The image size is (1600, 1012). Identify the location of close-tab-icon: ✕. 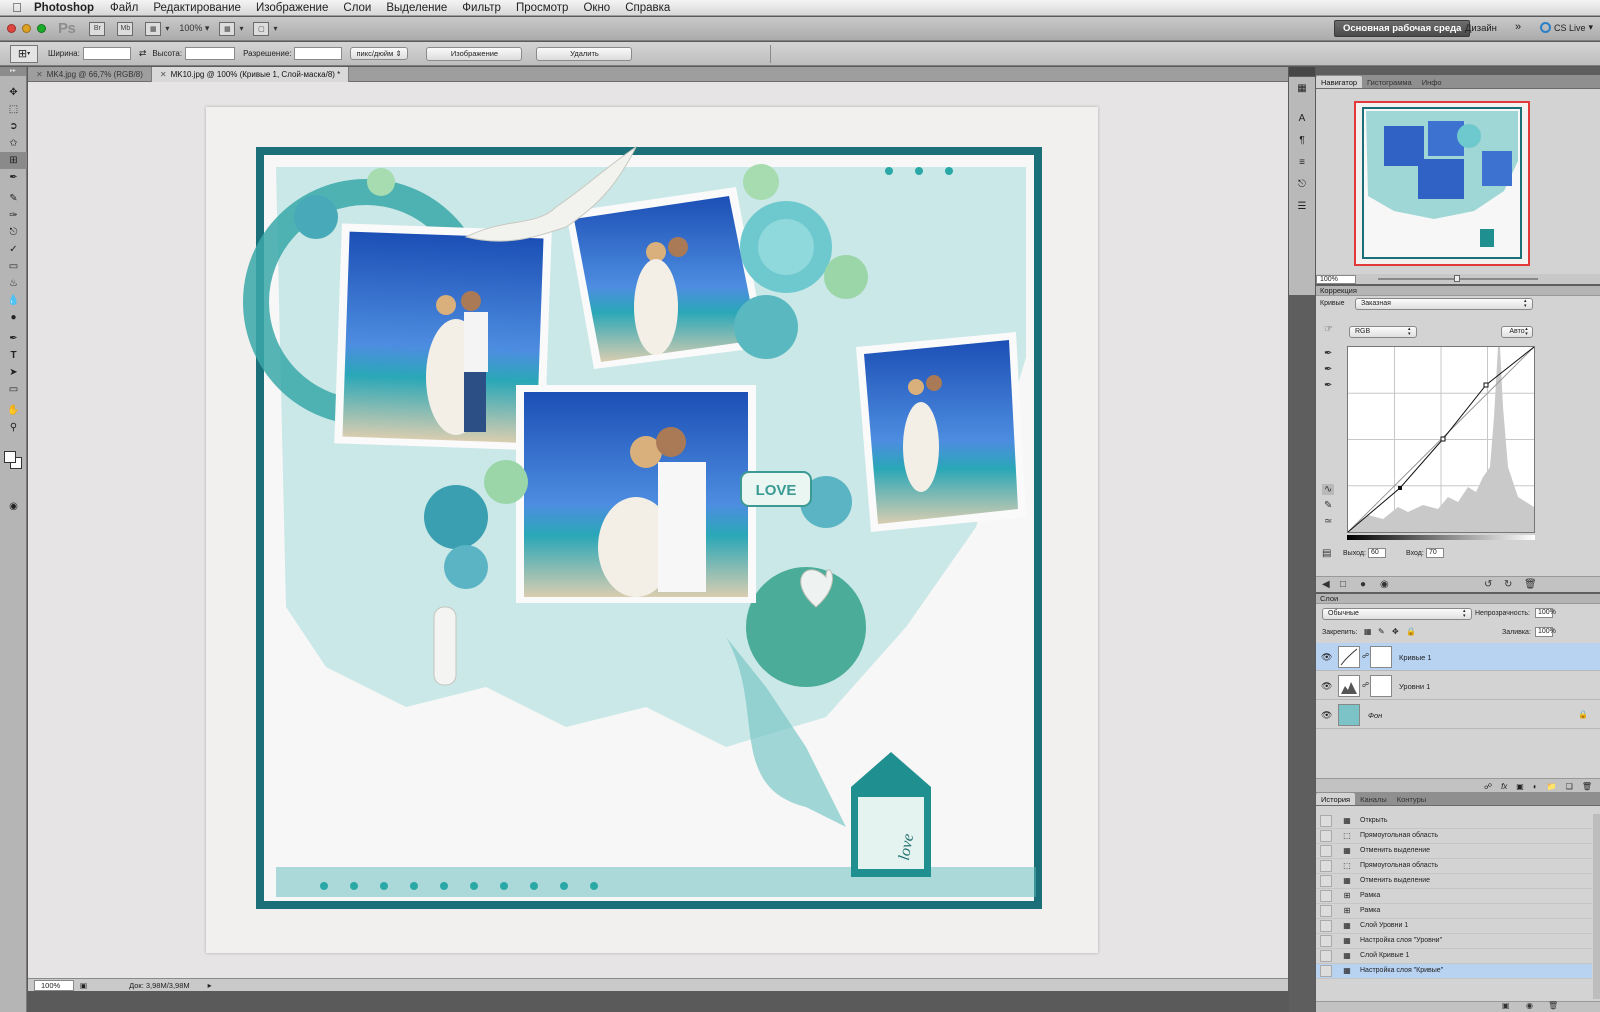
(39, 74).